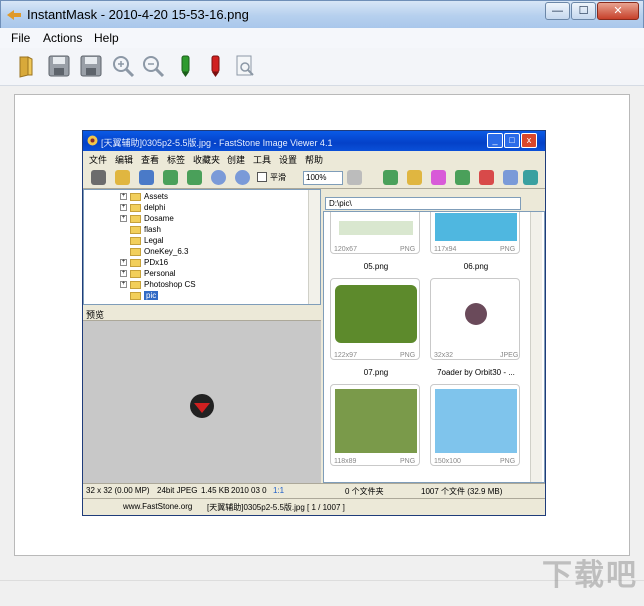  What do you see at coordinates (345, 461) in the screenshot?
I see `thumb-size: 118x89` at bounding box center [345, 461].